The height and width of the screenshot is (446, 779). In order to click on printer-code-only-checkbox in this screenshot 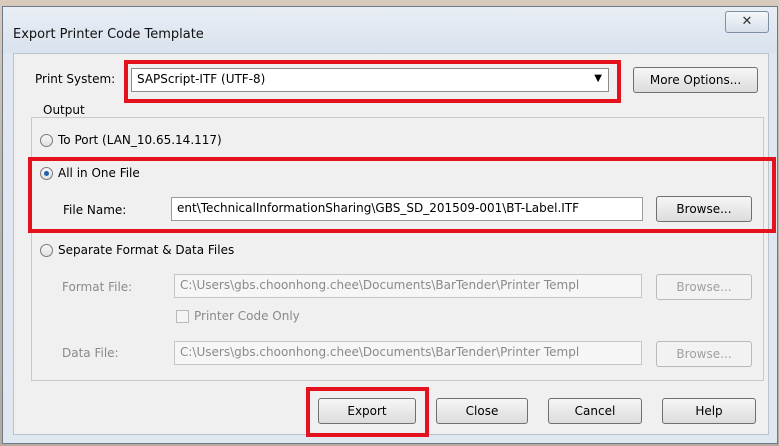, I will do `click(182, 316)`.